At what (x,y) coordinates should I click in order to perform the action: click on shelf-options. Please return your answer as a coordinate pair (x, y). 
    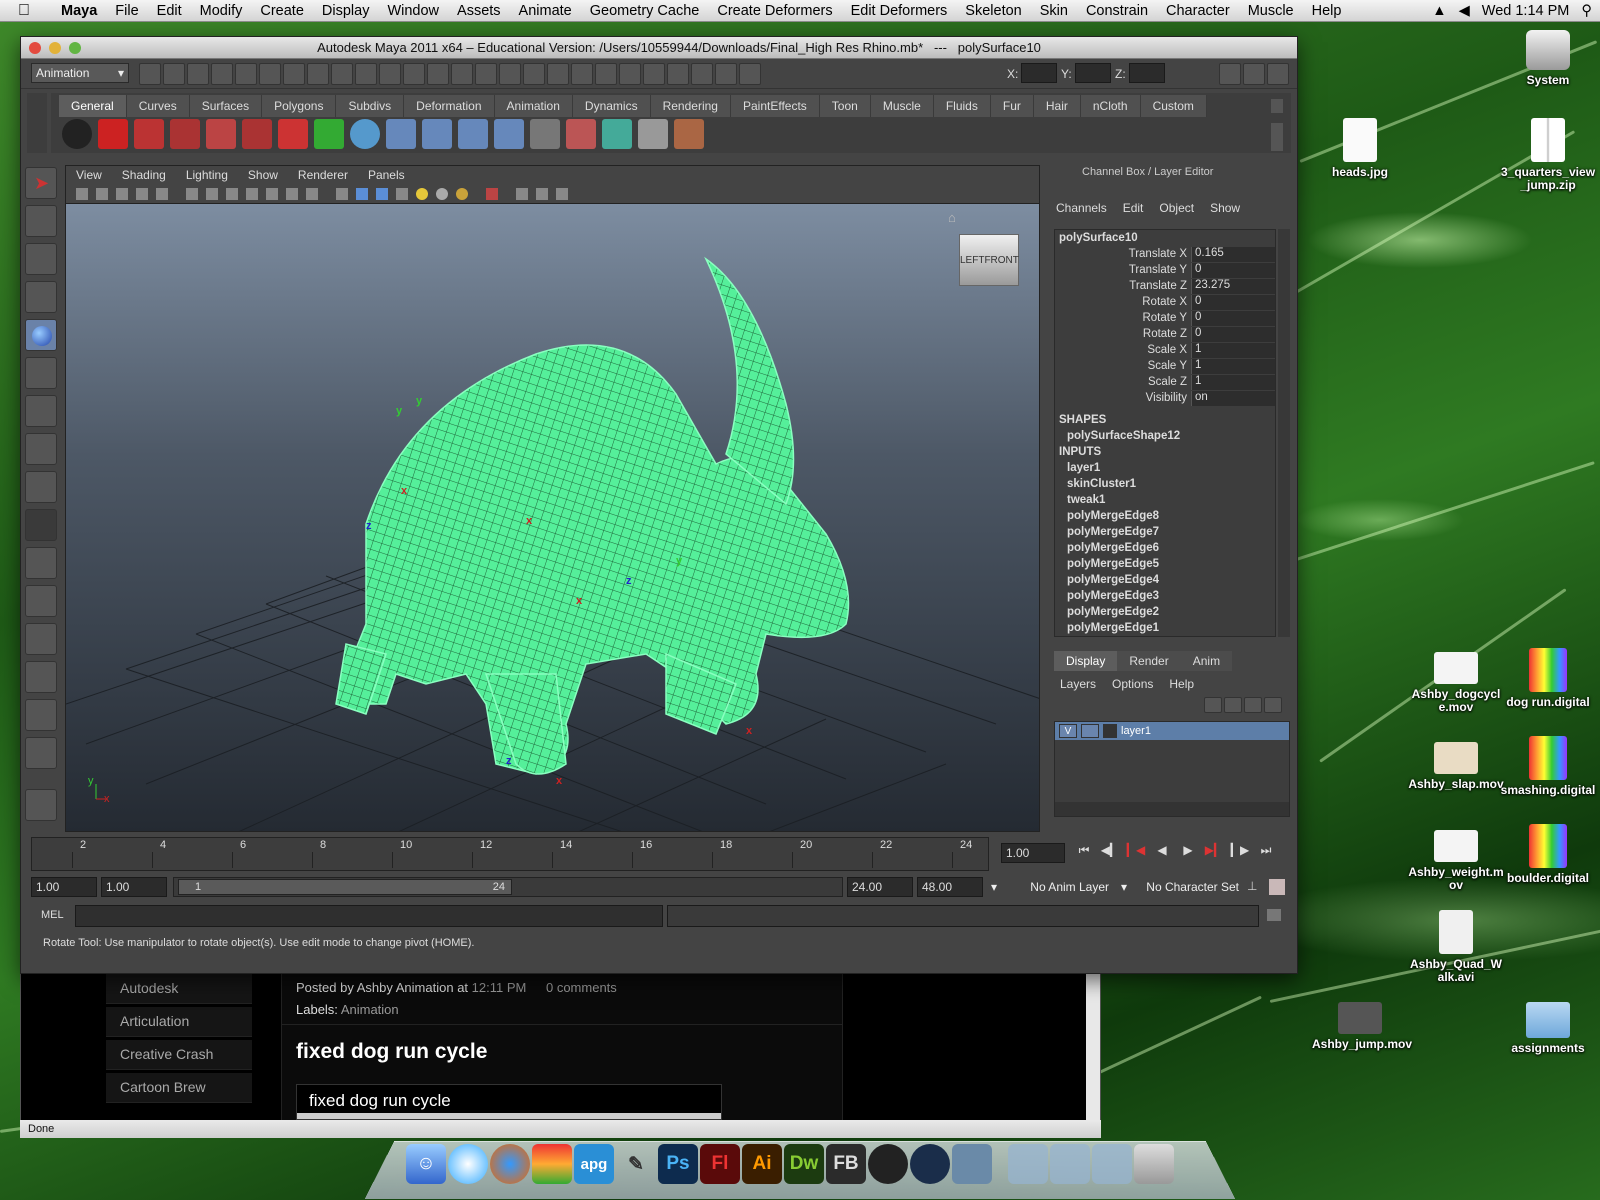
    Looking at the image, I should click on (37, 123).